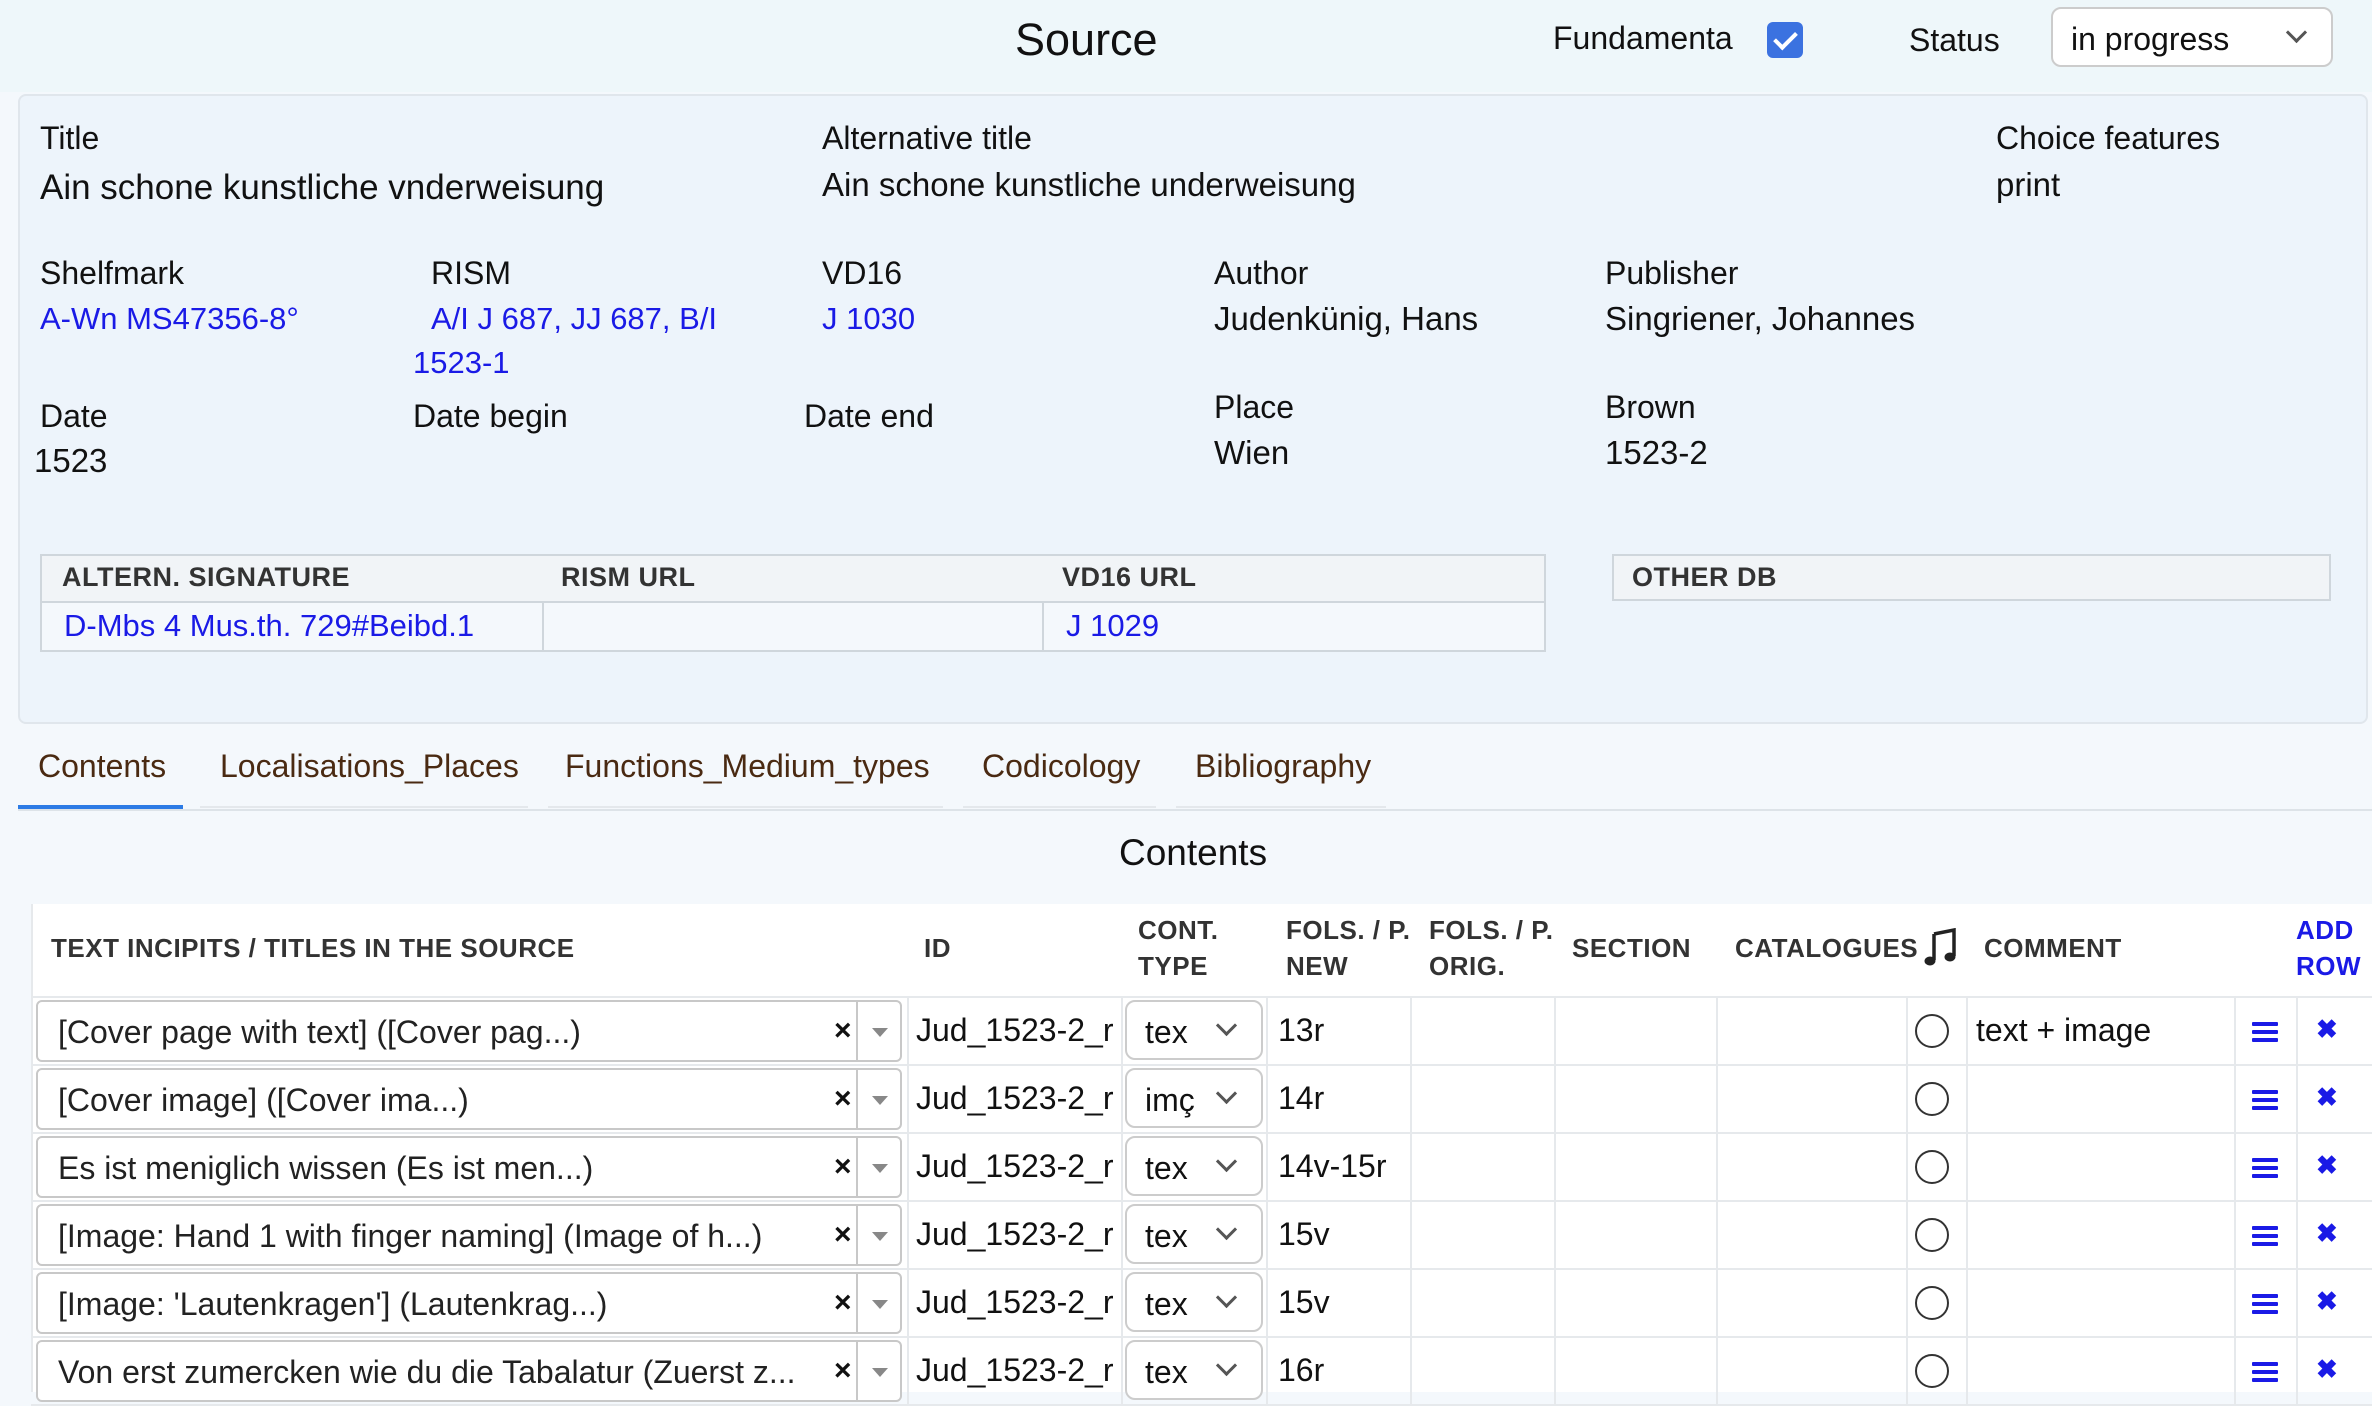  What do you see at coordinates (1301, 1370) in the screenshot?
I see `fols-new-value: 16r` at bounding box center [1301, 1370].